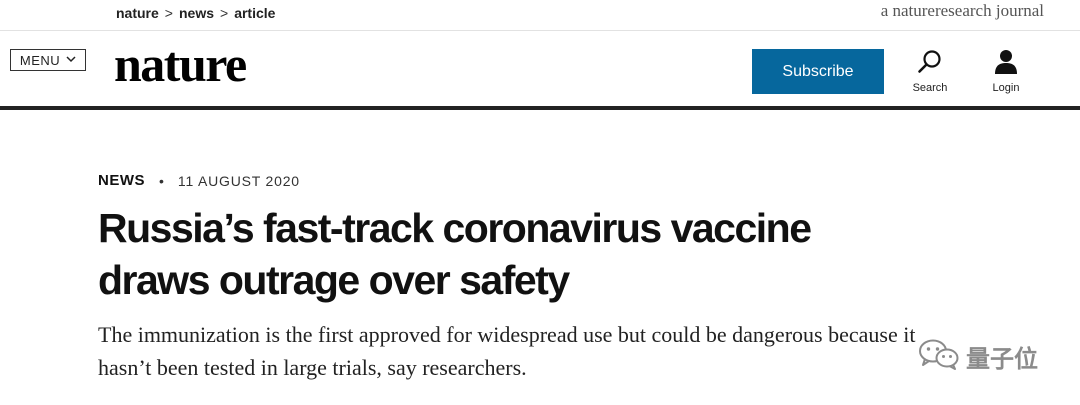 This screenshot has width=1080, height=405. I want to click on journal-tag: a natureresearch journal, so click(962, 11).